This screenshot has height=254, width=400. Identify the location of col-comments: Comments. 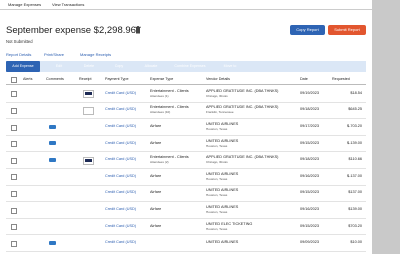
(55, 79).